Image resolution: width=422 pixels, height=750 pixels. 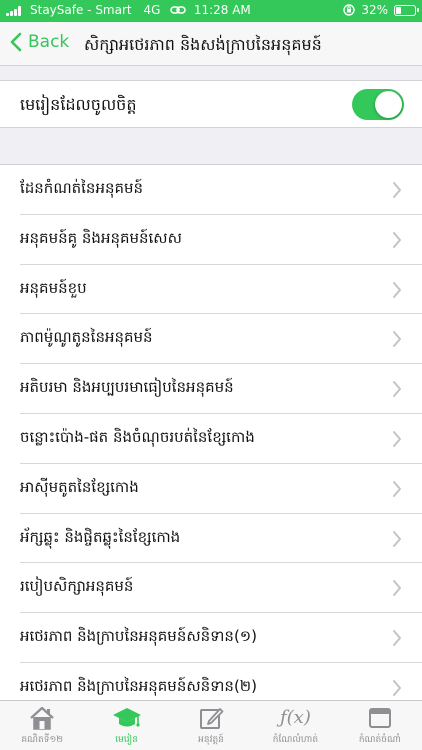 What do you see at coordinates (399, 10) in the screenshot?
I see `battery-fill` at bounding box center [399, 10].